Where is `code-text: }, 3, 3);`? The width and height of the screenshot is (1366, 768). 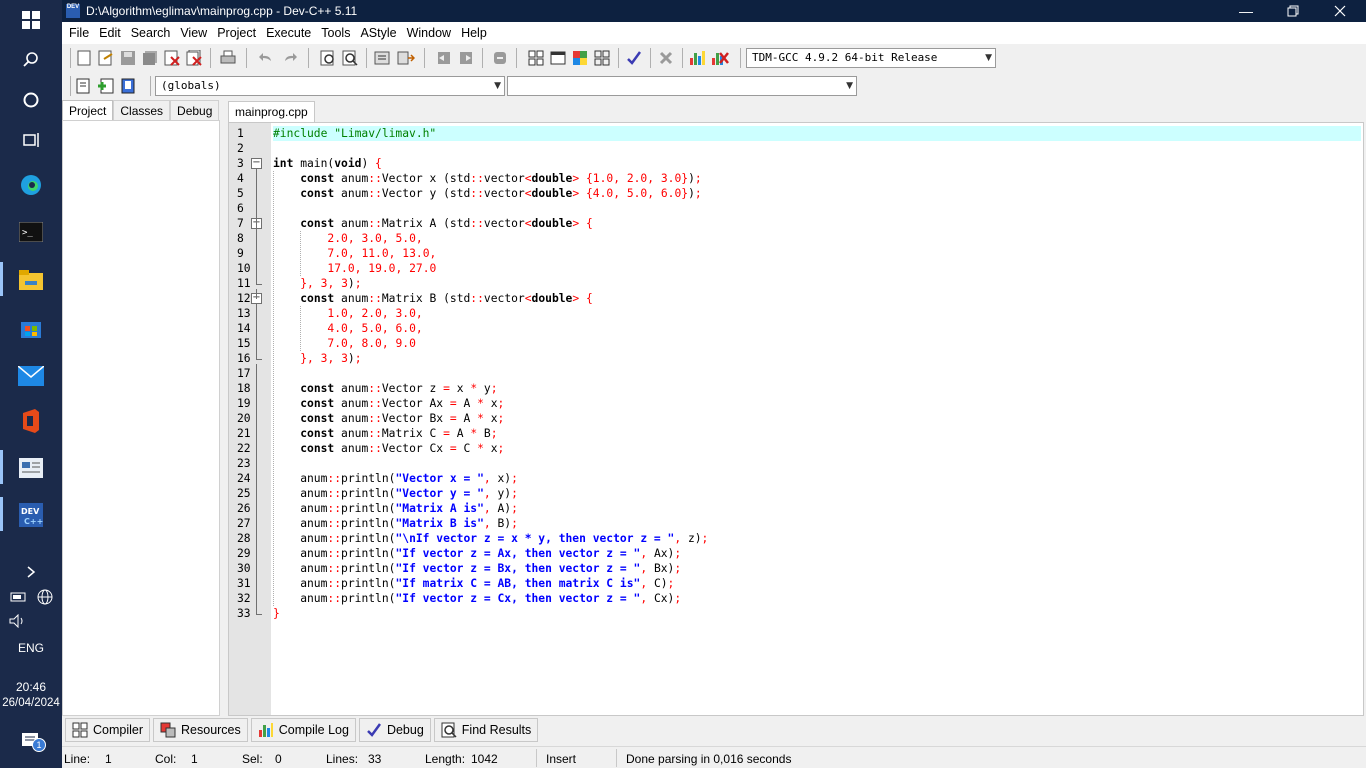
code-text: }, 3, 3); is located at coordinates (317, 283).